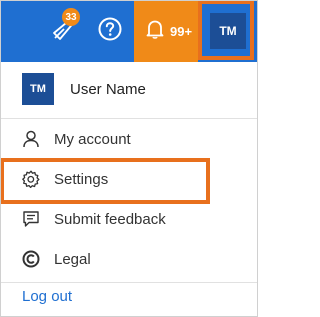  I want to click on notifications-button: 99+, so click(166, 31).